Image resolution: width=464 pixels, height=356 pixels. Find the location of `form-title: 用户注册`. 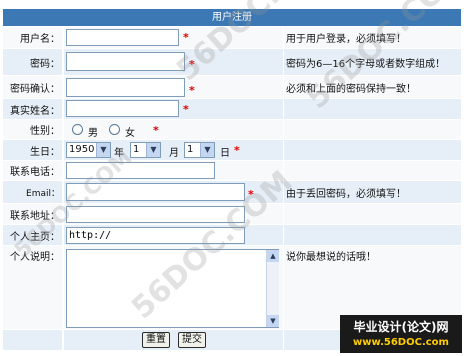

form-title: 用户注册 is located at coordinates (232, 17).